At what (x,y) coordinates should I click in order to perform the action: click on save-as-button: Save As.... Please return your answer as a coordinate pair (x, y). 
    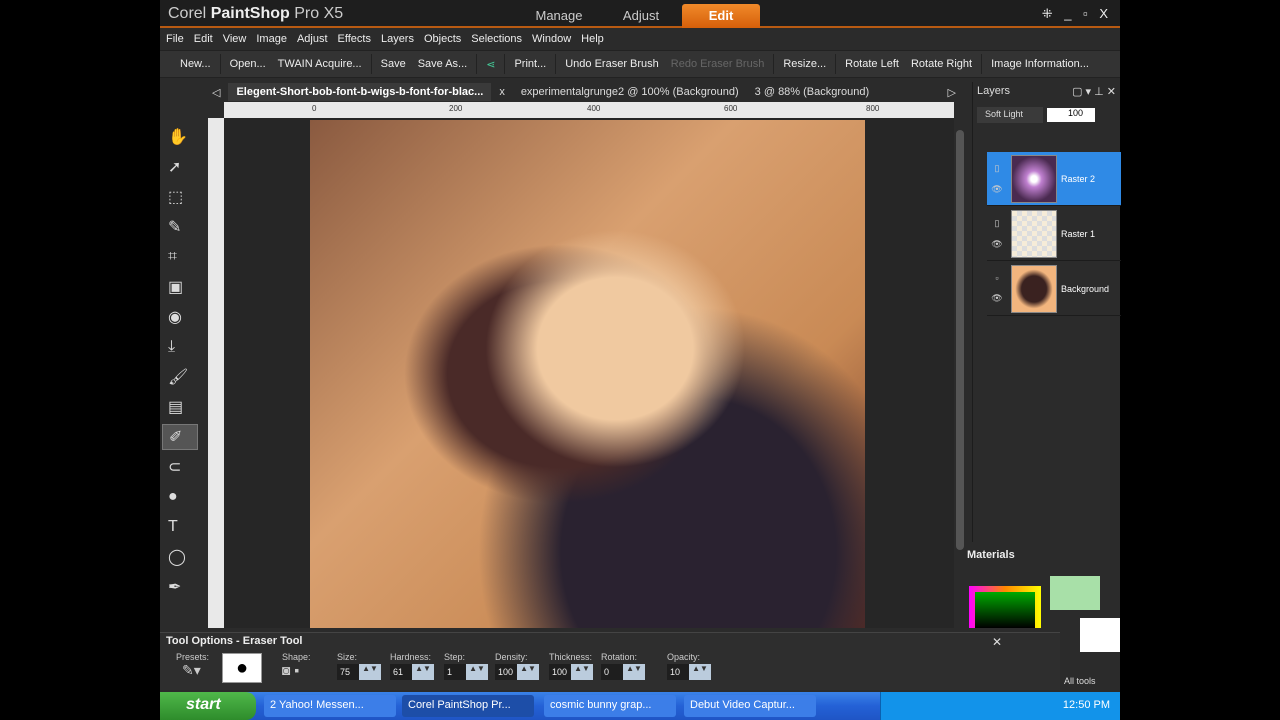
    Looking at the image, I should click on (443, 64).